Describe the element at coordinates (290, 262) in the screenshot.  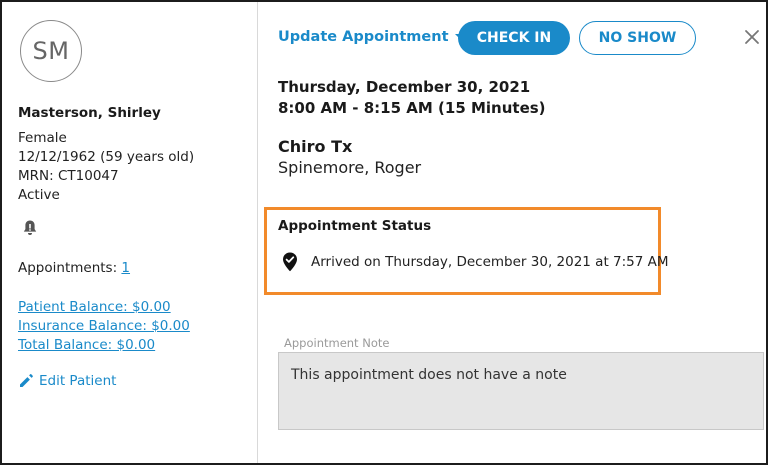
I see `location-check-icon` at that location.